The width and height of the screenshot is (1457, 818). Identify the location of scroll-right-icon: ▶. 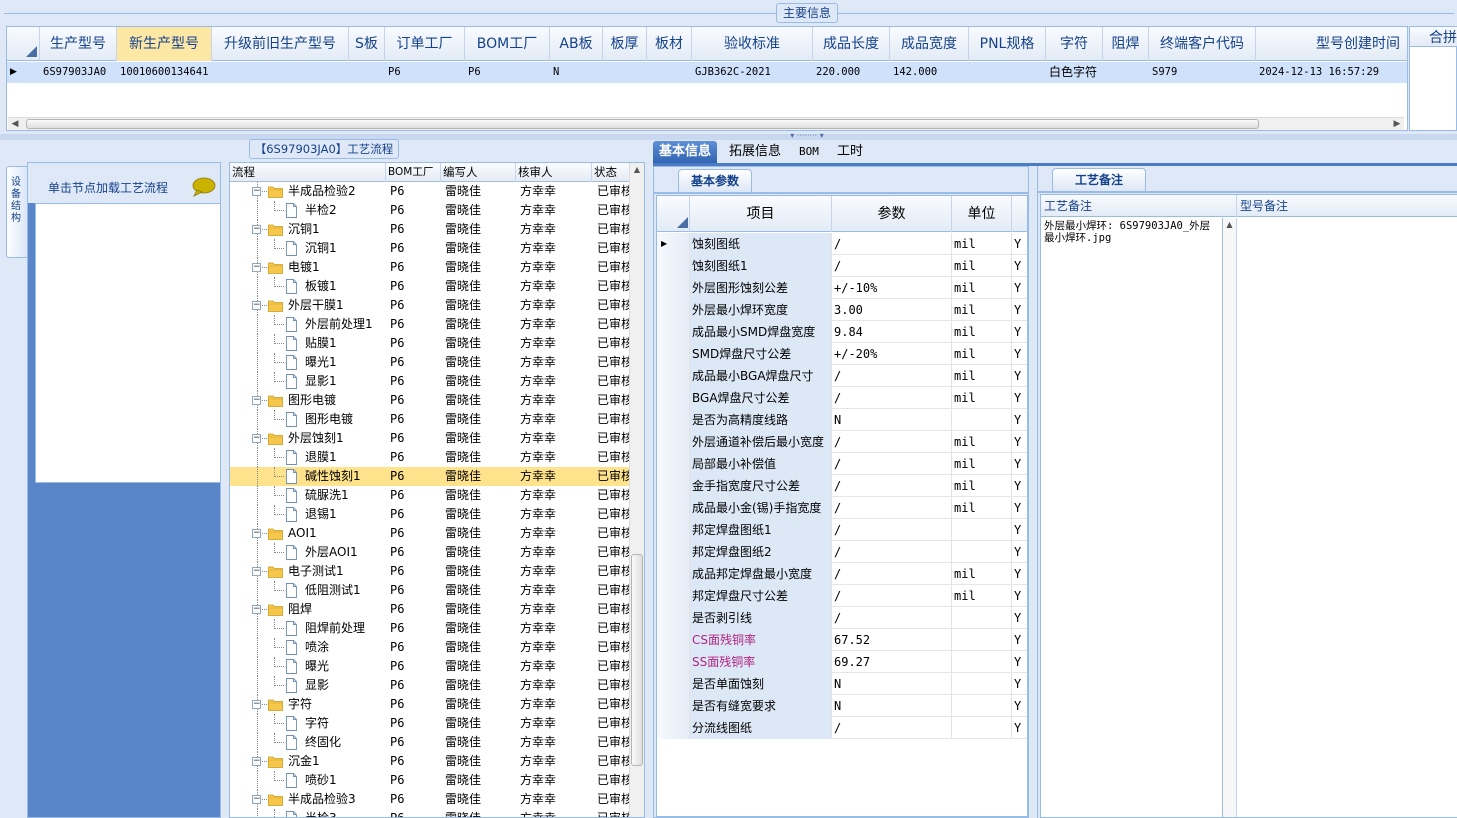
(1397, 124).